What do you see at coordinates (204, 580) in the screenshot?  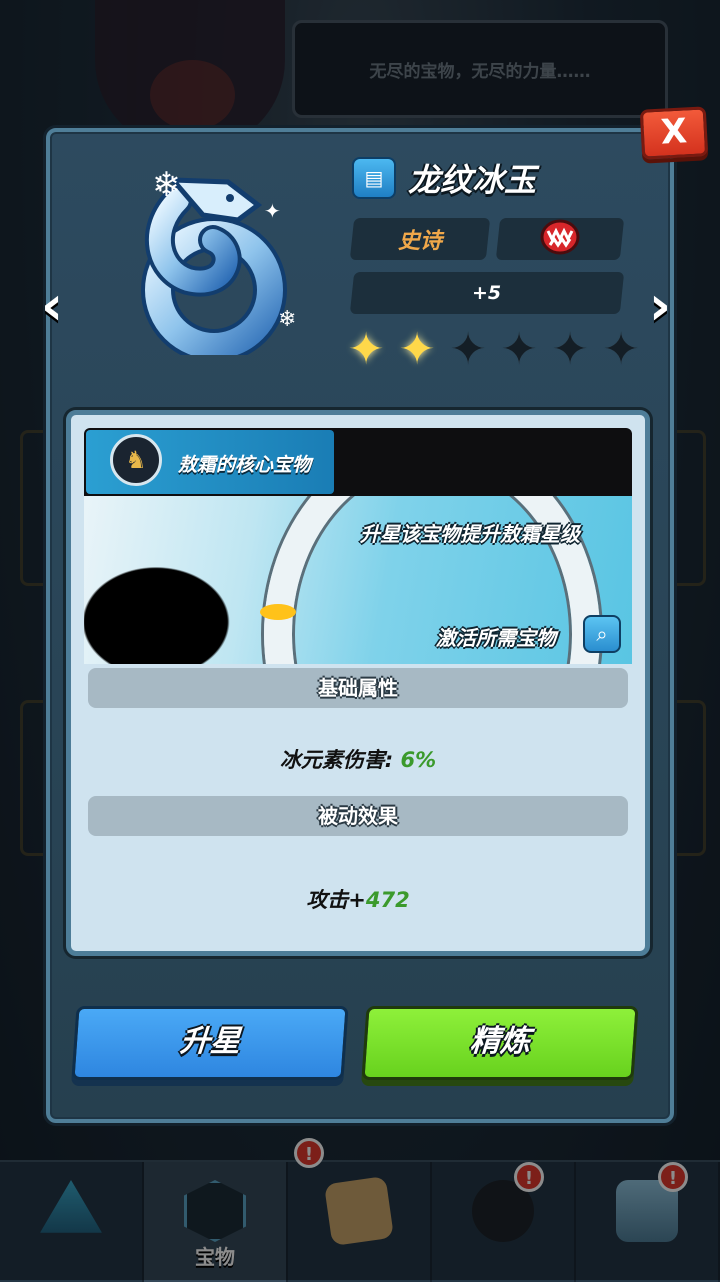 I see `hero-art` at bounding box center [204, 580].